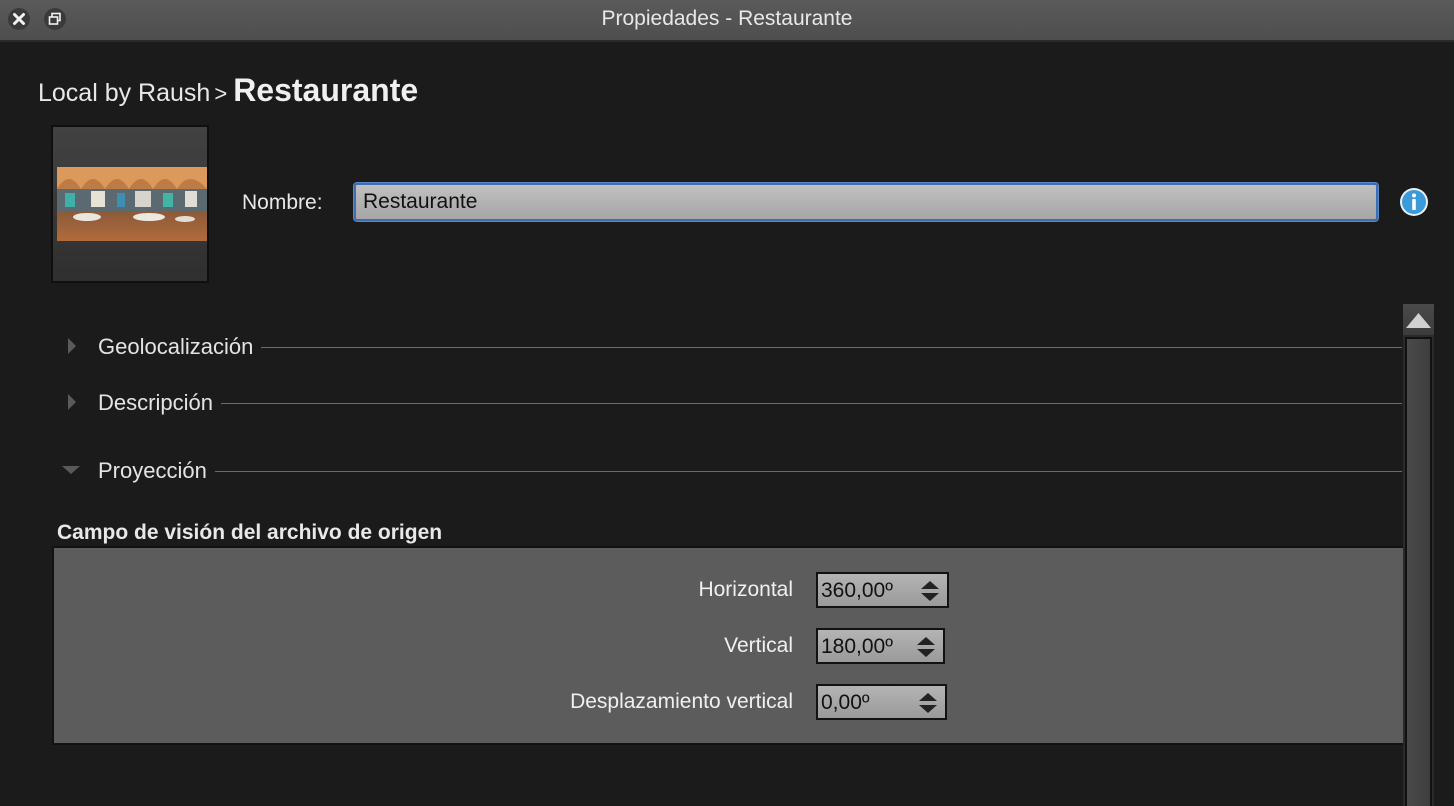  Describe the element at coordinates (745, 589) in the screenshot. I see `horizontal-label: Horizontal` at that location.